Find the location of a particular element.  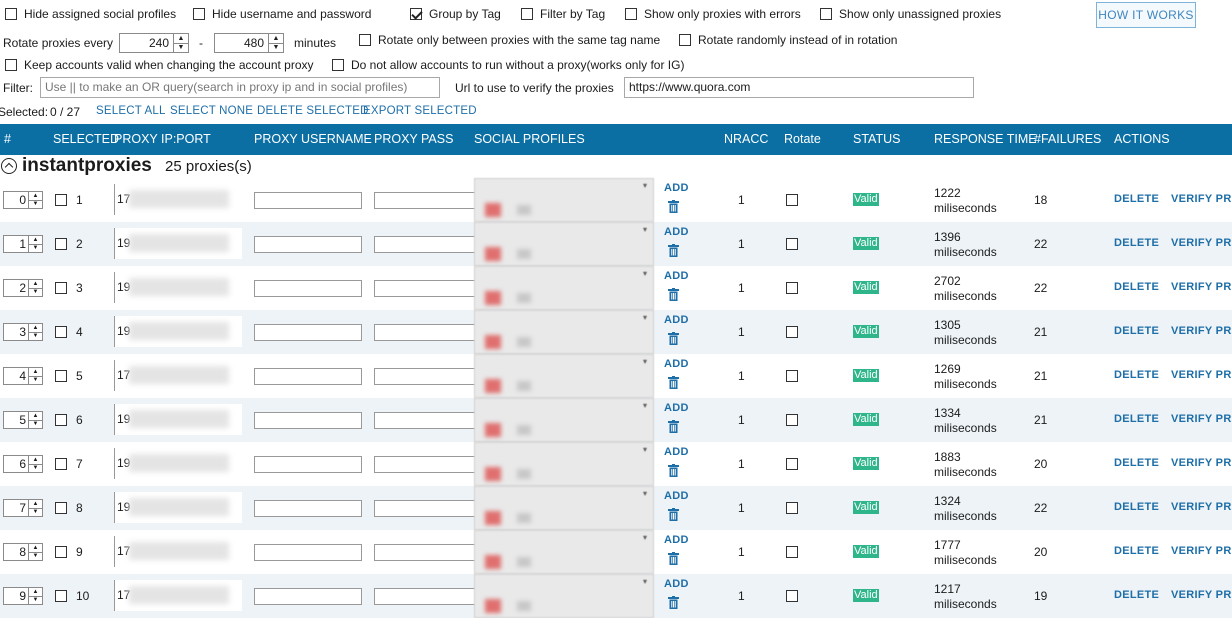

order-stepper: 3 ▲ ▼ is located at coordinates (23, 332).